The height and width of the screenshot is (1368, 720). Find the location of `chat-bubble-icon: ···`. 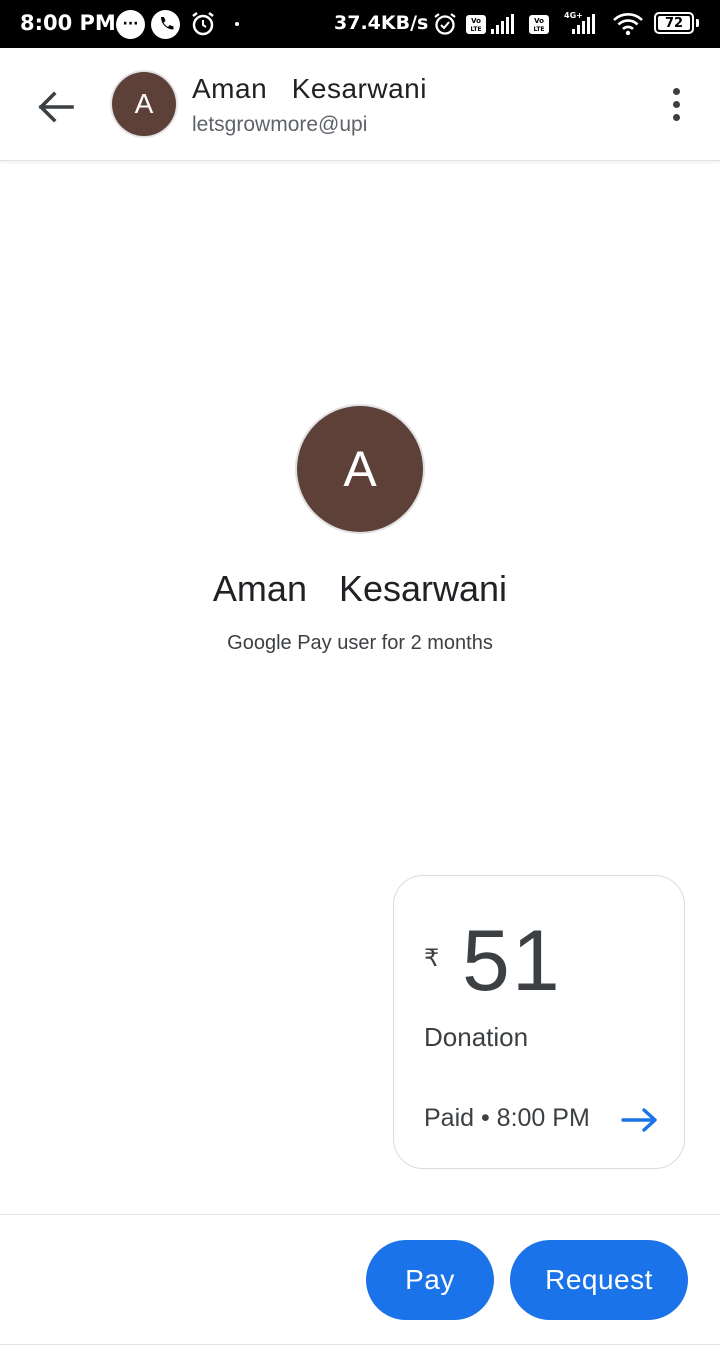

chat-bubble-icon: ··· is located at coordinates (130, 24).